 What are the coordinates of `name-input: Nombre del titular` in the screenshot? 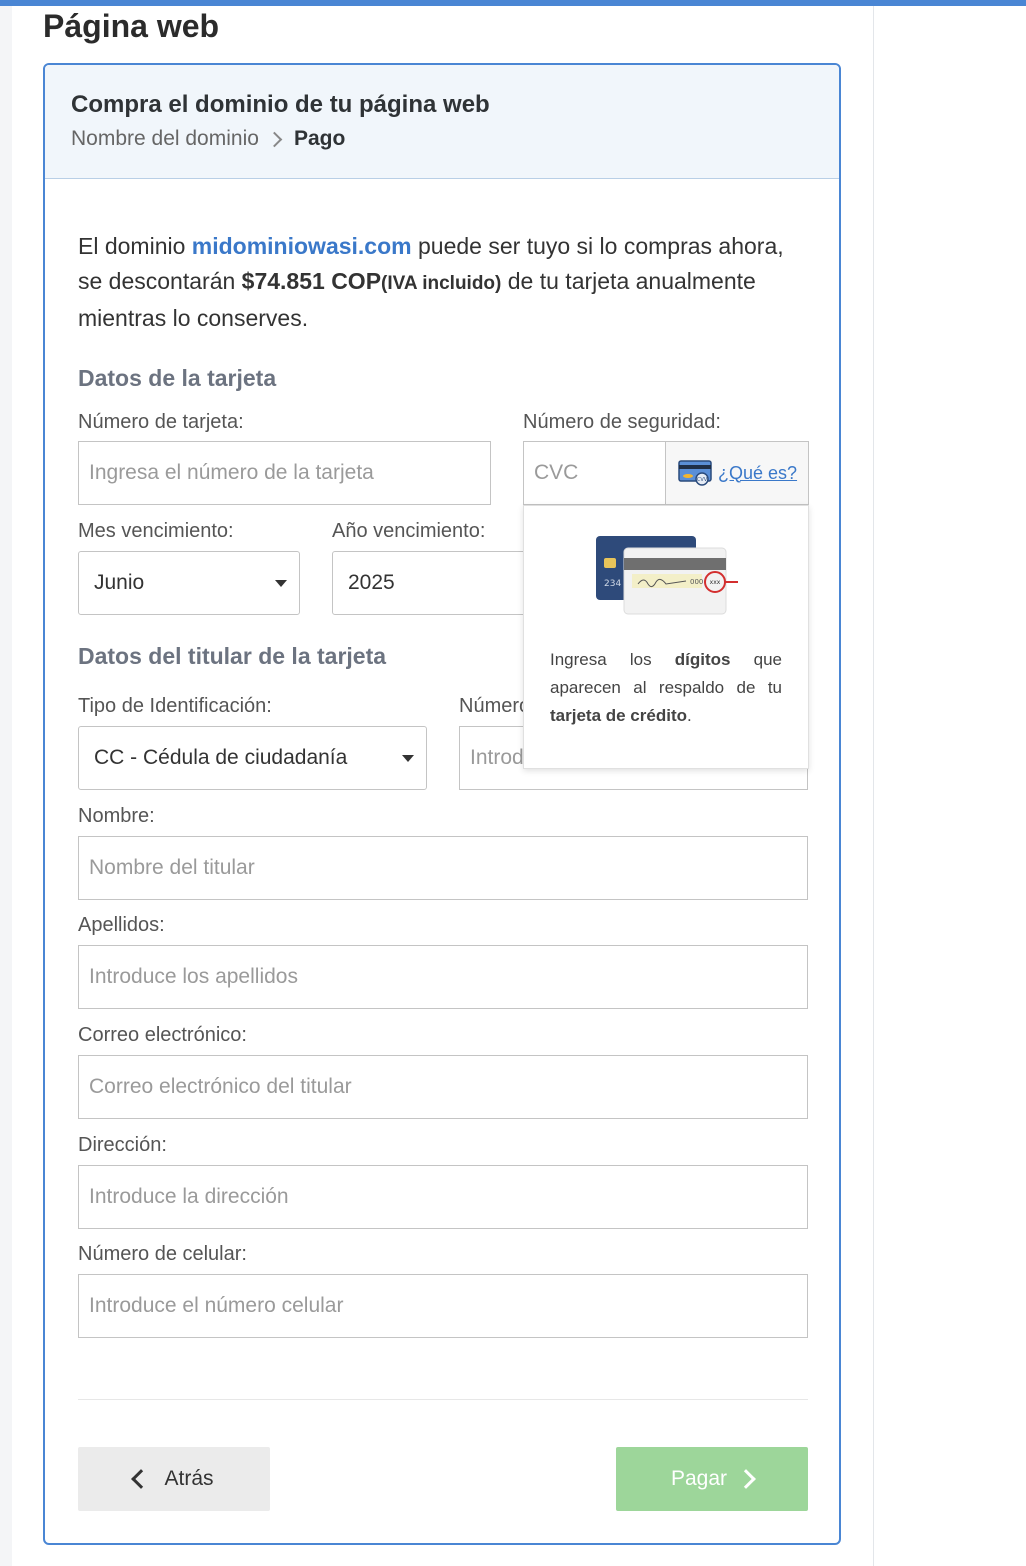 It's located at (443, 868).